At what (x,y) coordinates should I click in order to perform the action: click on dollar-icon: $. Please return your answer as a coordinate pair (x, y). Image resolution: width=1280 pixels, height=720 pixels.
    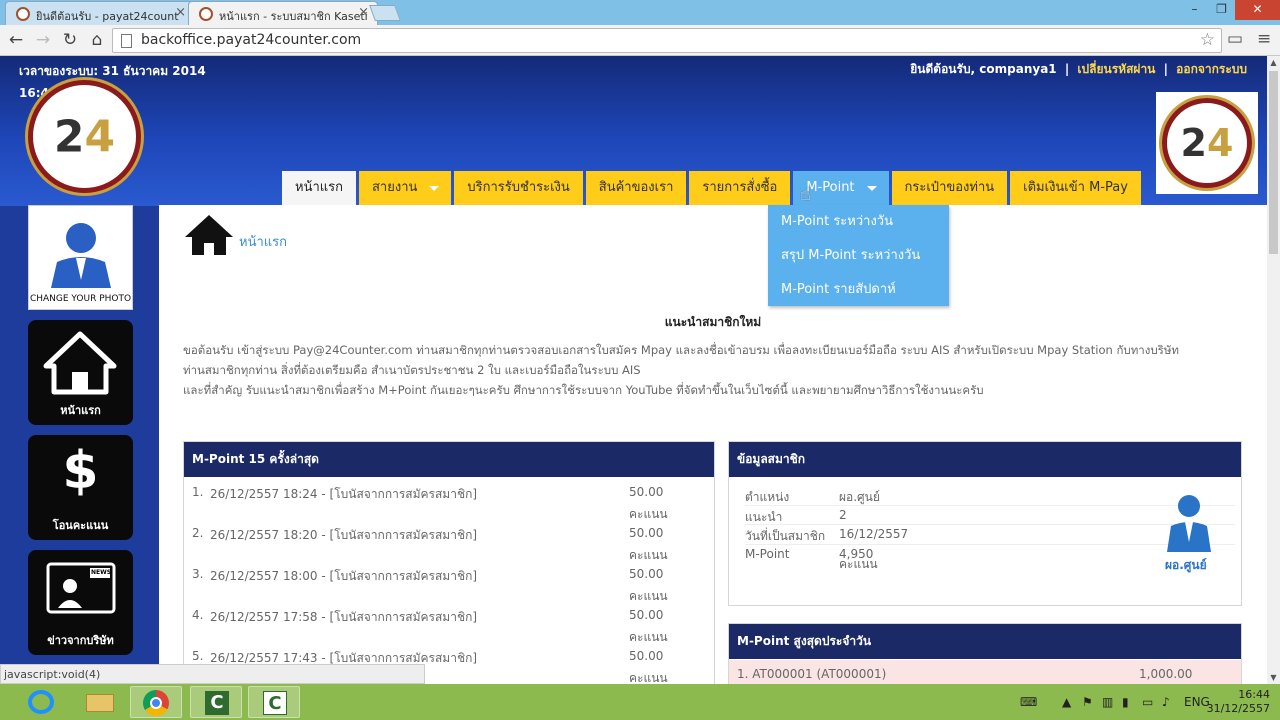
    Looking at the image, I should click on (80, 471).